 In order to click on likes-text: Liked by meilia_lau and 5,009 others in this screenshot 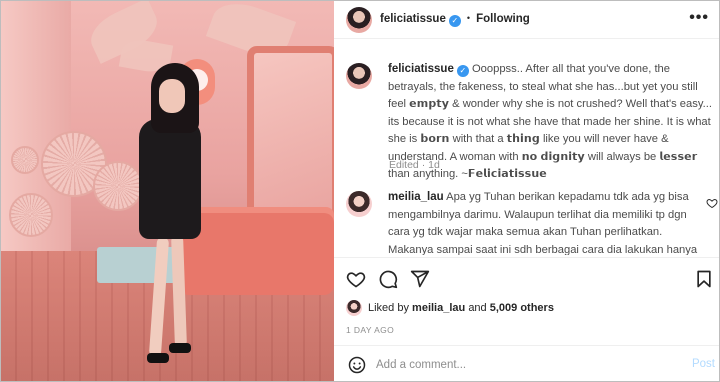, I will do `click(461, 308)`.